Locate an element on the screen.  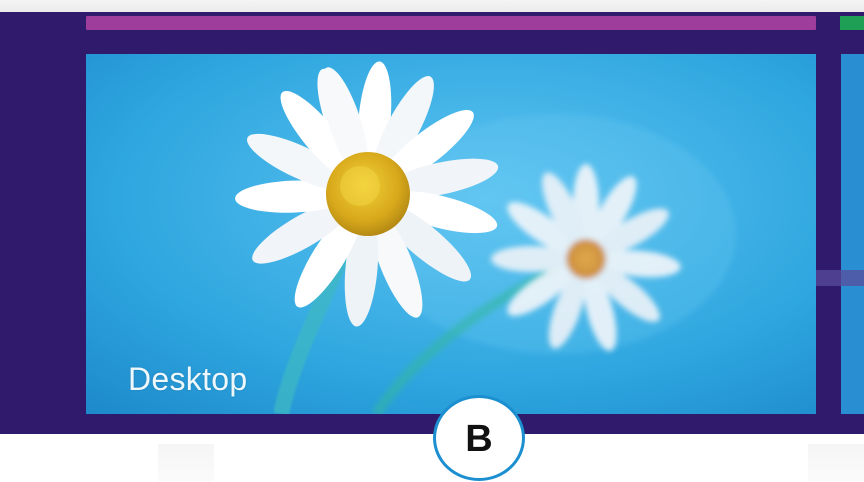
partial-blue-tile is located at coordinates (852, 234).